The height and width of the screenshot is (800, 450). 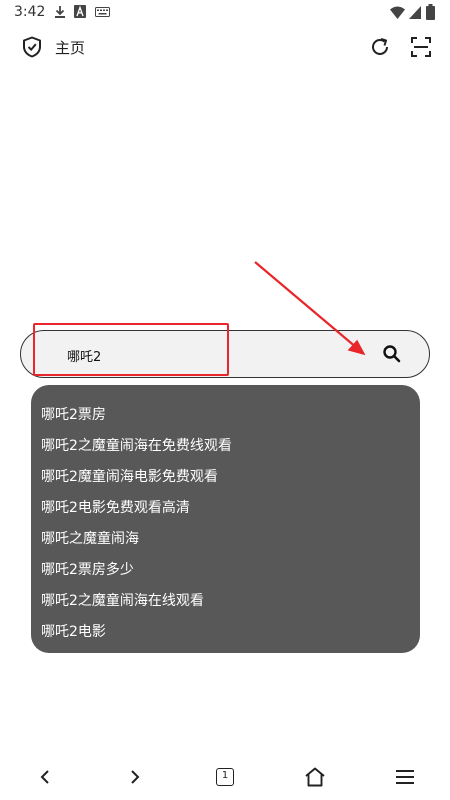 What do you see at coordinates (225, 601) in the screenshot?
I see `suggestion-item: 哪吒2之魔童闹海在线观看` at bounding box center [225, 601].